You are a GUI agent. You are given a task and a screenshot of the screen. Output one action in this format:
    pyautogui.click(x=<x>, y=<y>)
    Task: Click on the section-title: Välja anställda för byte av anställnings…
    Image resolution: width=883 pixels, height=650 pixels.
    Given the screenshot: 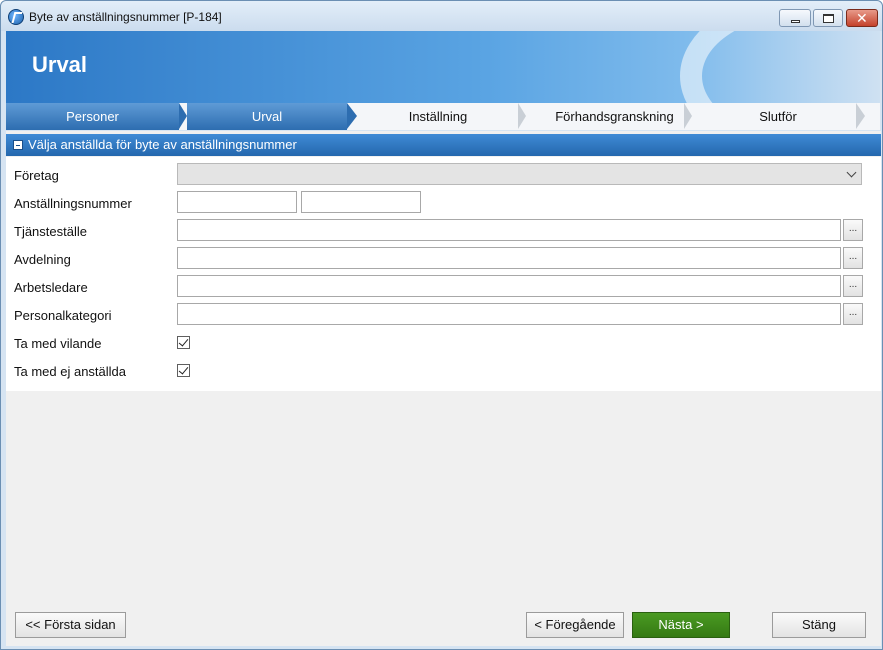 What is the action you would take?
    pyautogui.click(x=162, y=144)
    